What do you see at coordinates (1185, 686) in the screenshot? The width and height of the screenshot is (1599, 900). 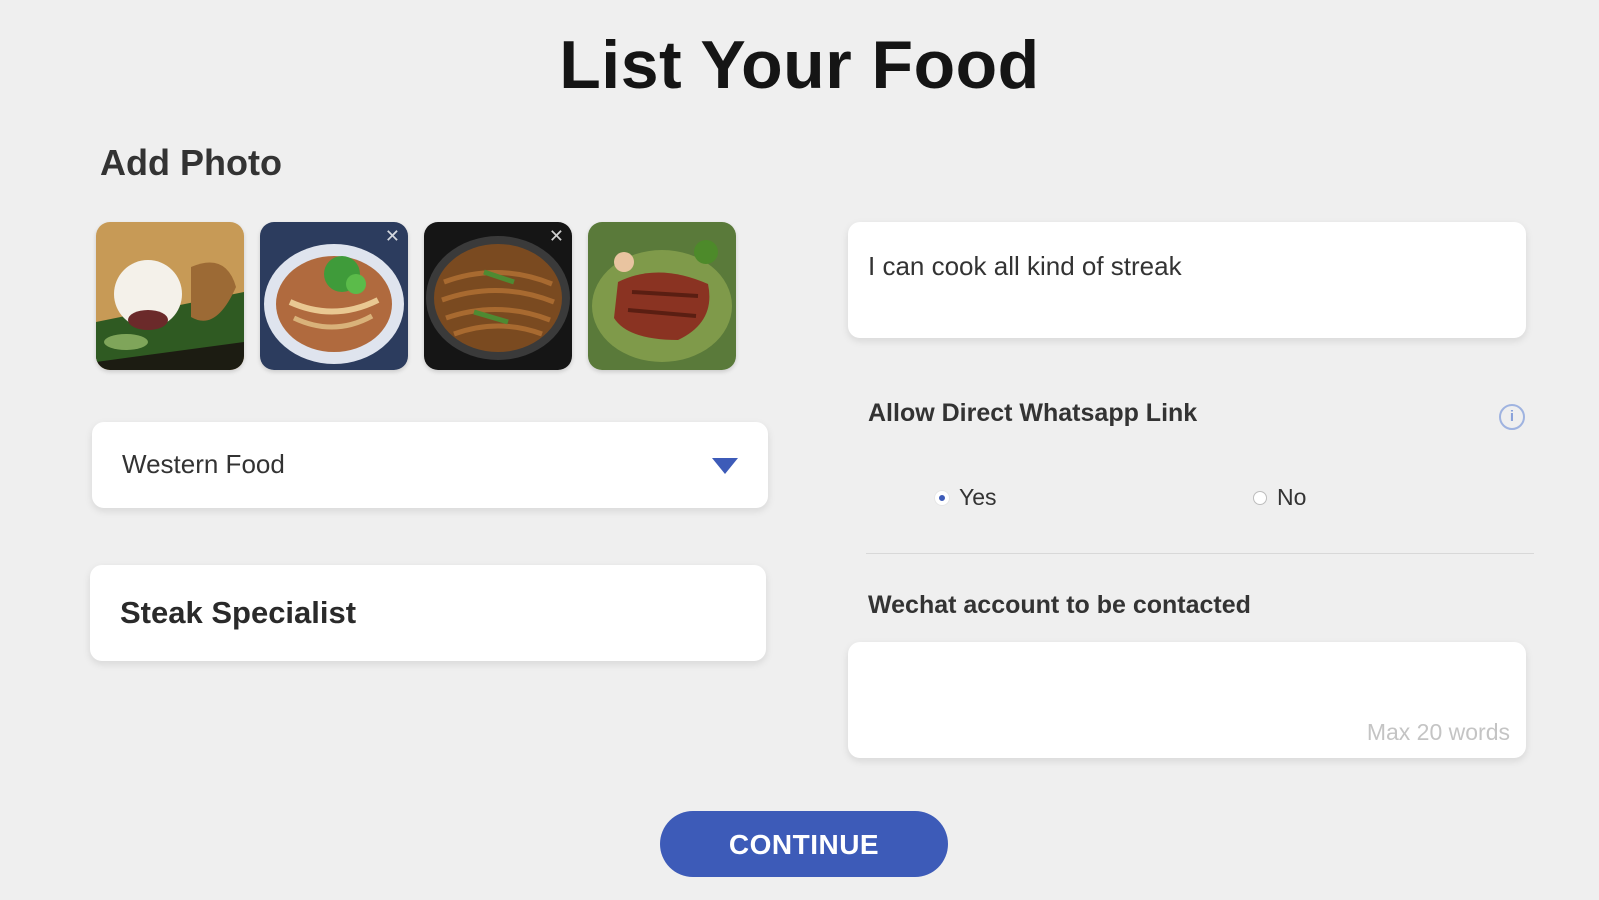 I see `wechat-account-input` at bounding box center [1185, 686].